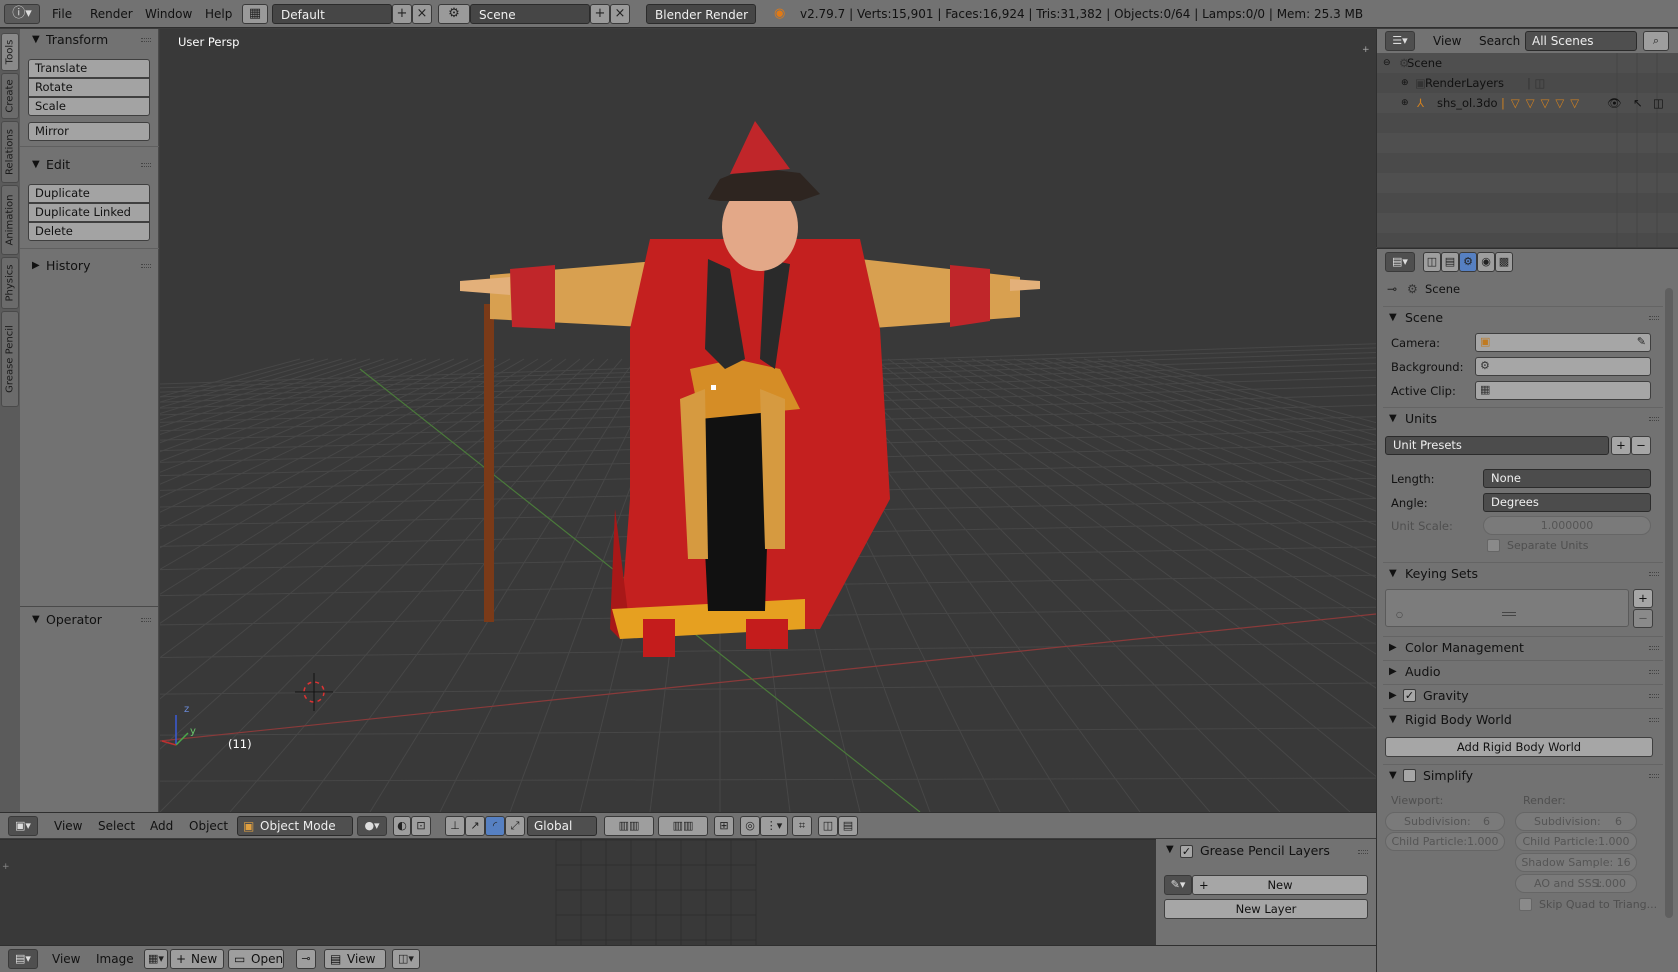 This screenshot has height=972, width=1678. What do you see at coordinates (1581, 41) in the screenshot?
I see `display-mode-select: All Scenes` at bounding box center [1581, 41].